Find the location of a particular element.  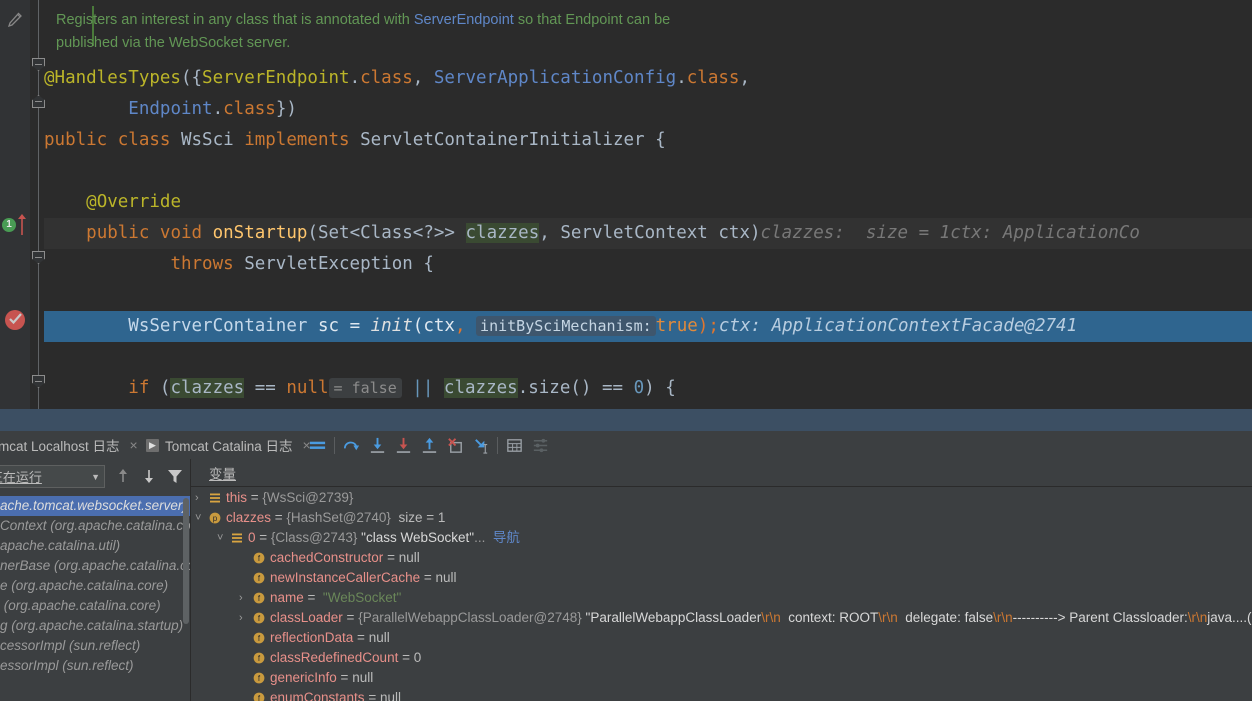

param-icon: p is located at coordinates (215, 517).